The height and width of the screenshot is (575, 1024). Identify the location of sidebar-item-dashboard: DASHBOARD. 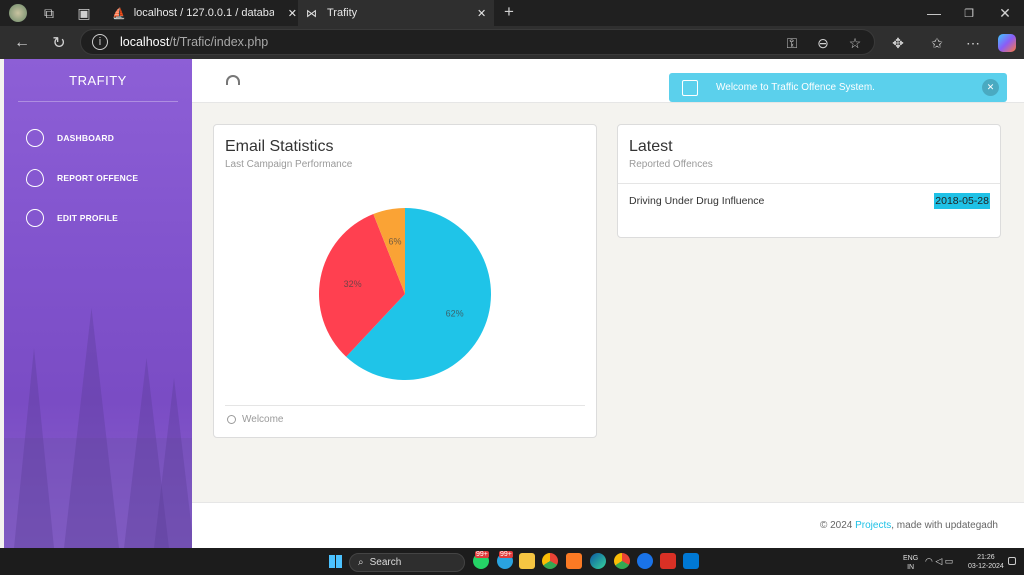
(70, 138).